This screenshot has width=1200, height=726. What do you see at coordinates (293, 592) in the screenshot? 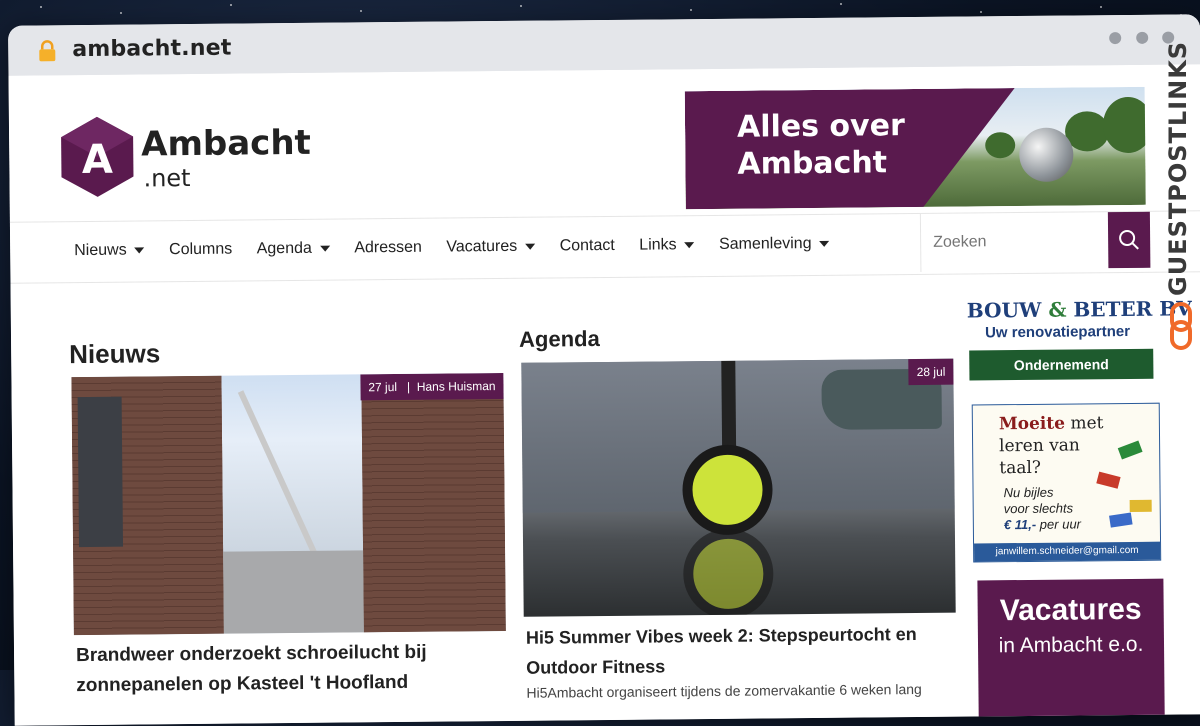
I see `building-far` at bounding box center [293, 592].